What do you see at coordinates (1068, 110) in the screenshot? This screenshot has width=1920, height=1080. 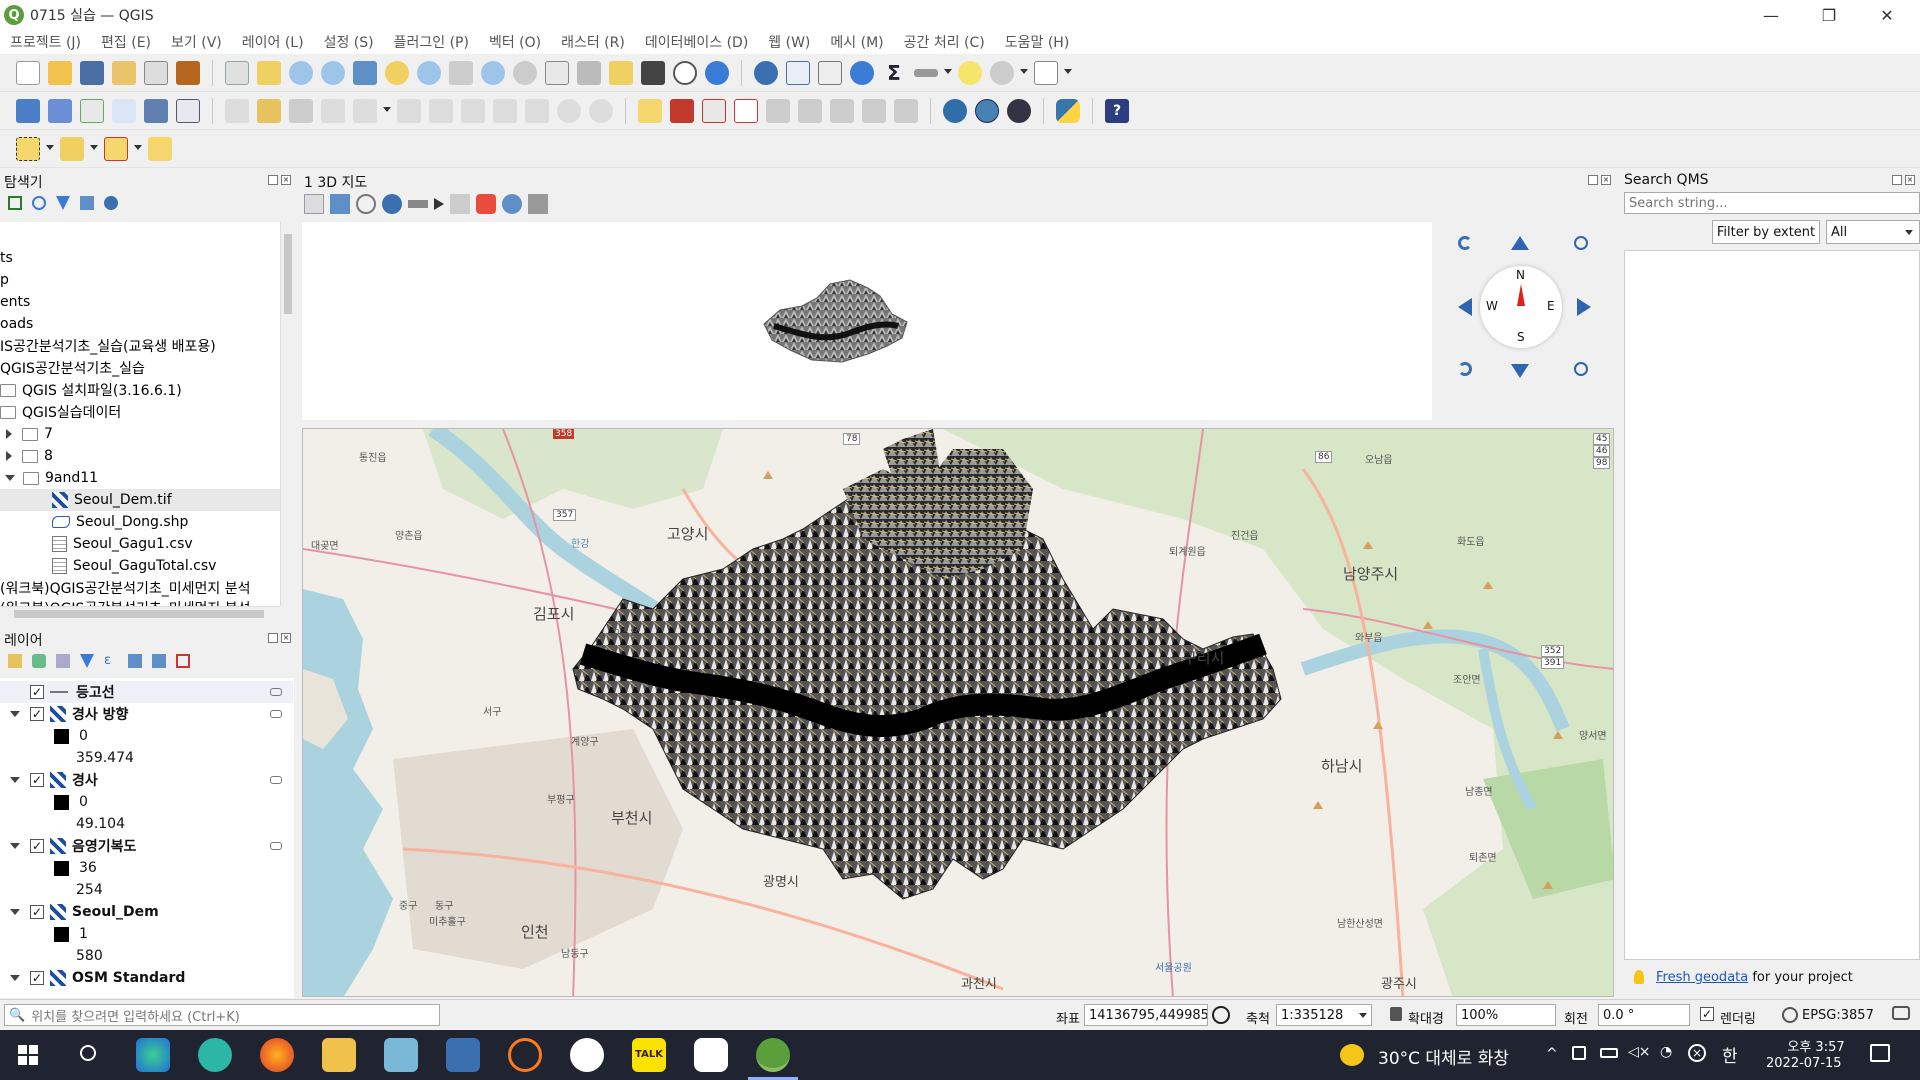 I see `python-console-icon` at bounding box center [1068, 110].